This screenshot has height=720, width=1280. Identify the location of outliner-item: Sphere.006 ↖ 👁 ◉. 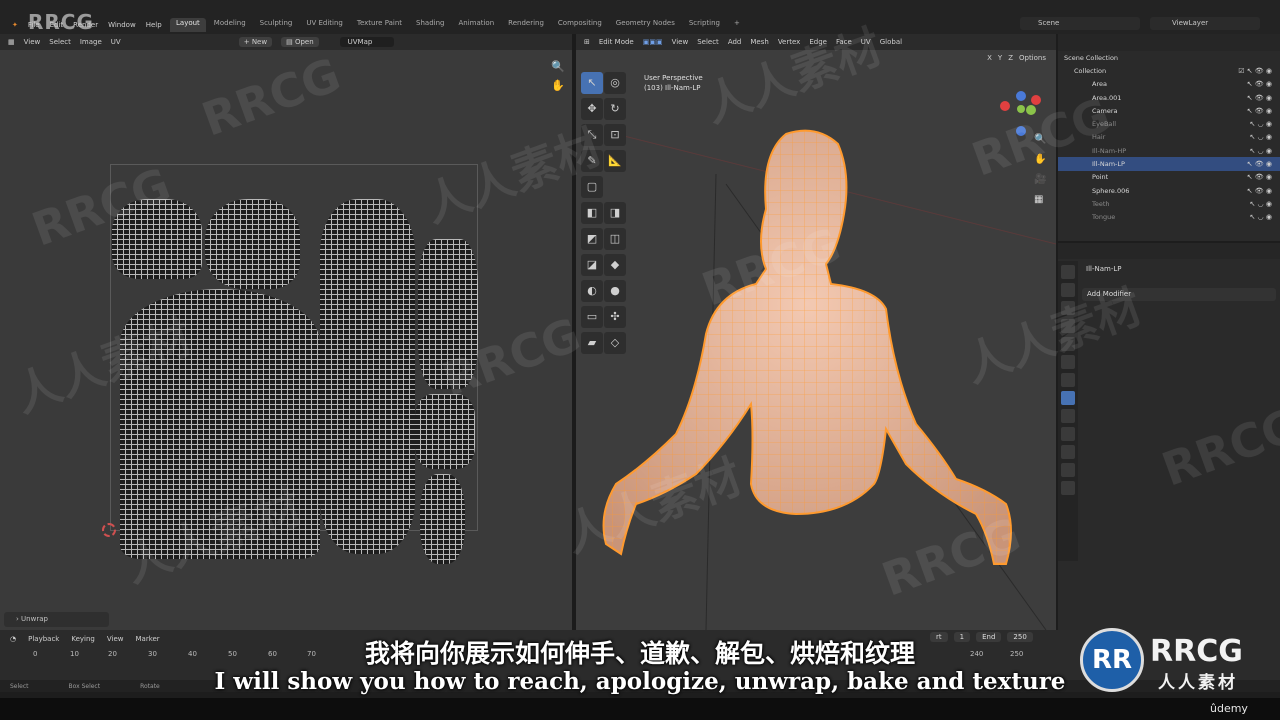
(1169, 190).